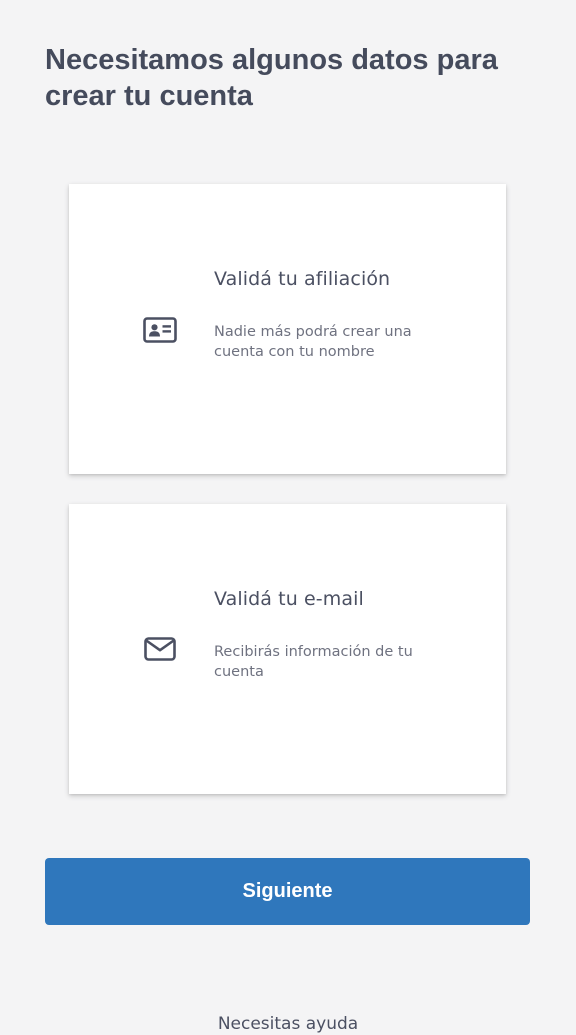  Describe the element at coordinates (160, 649) in the screenshot. I see `envelope-icon` at that location.